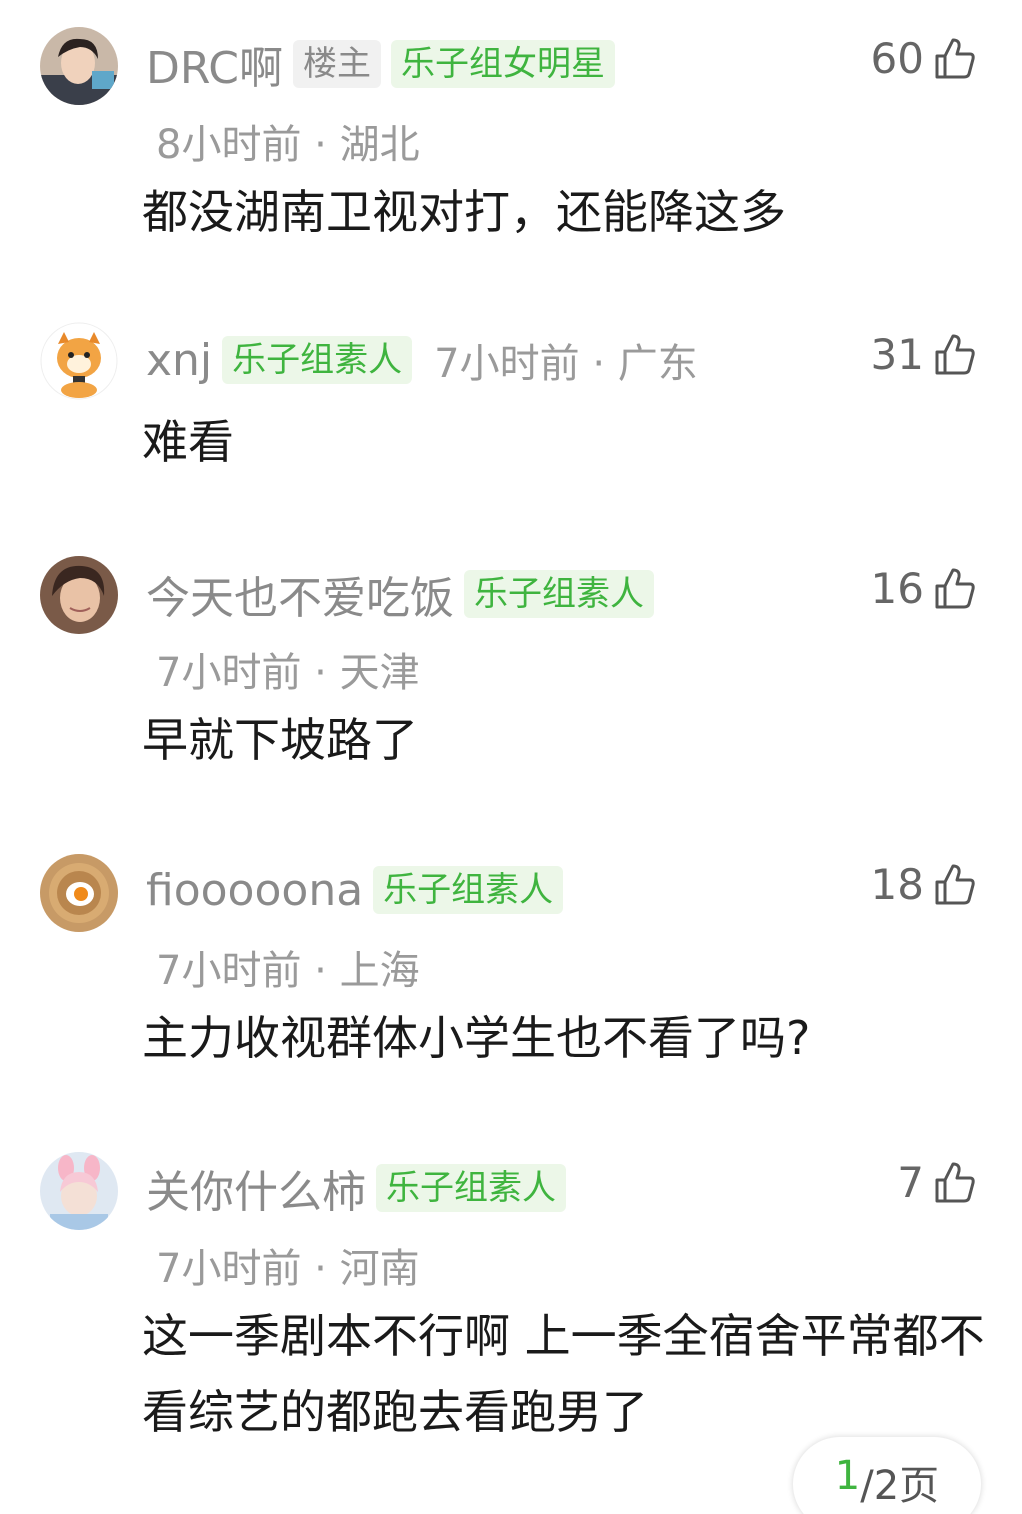 The height and width of the screenshot is (1514, 1022). What do you see at coordinates (657, 364) in the screenshot?
I see `location: 广东` at bounding box center [657, 364].